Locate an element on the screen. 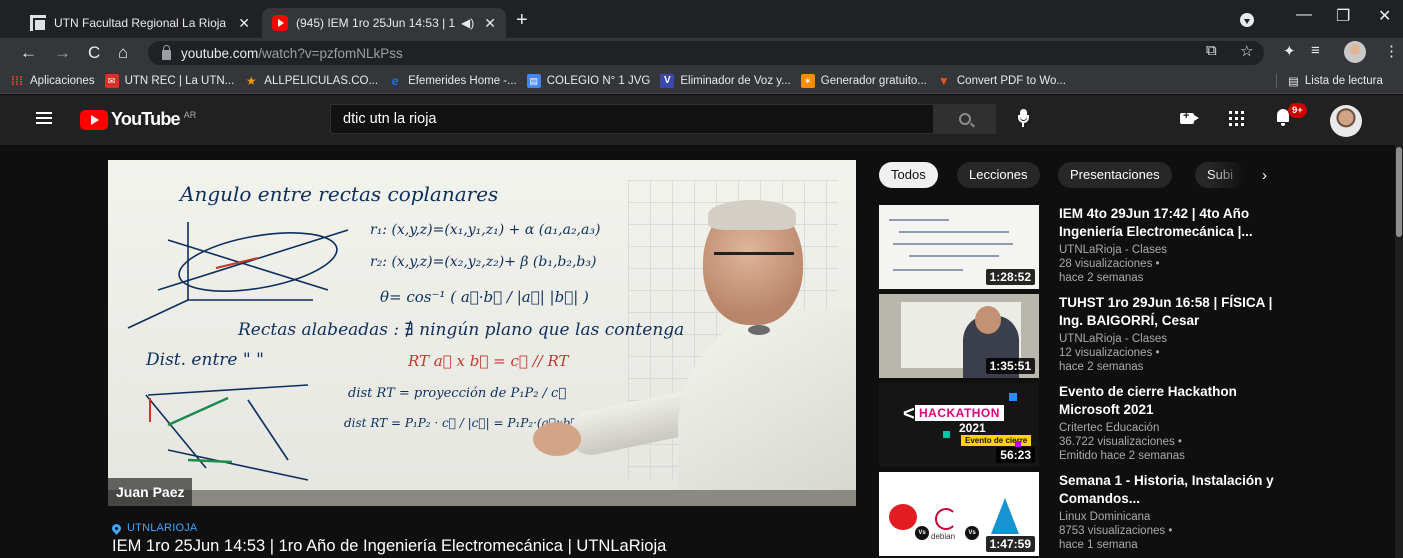 This screenshot has width=1403, height=558. chip-todos: Todos is located at coordinates (908, 175).